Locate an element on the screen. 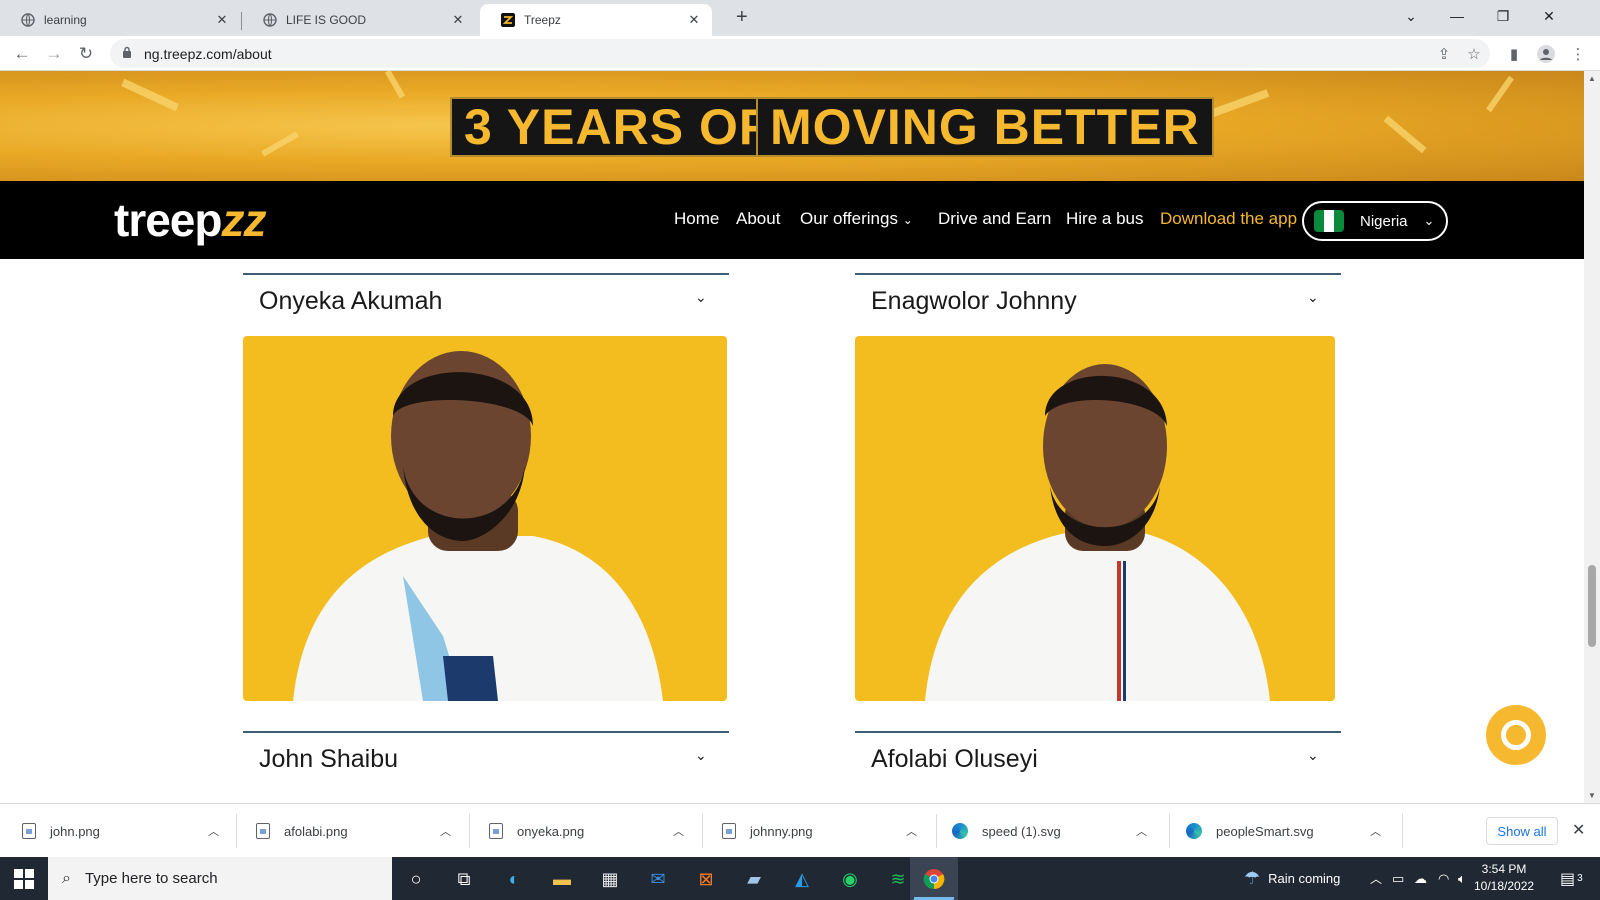  tab-title: LIFE IS GOOD is located at coordinates (326, 20).